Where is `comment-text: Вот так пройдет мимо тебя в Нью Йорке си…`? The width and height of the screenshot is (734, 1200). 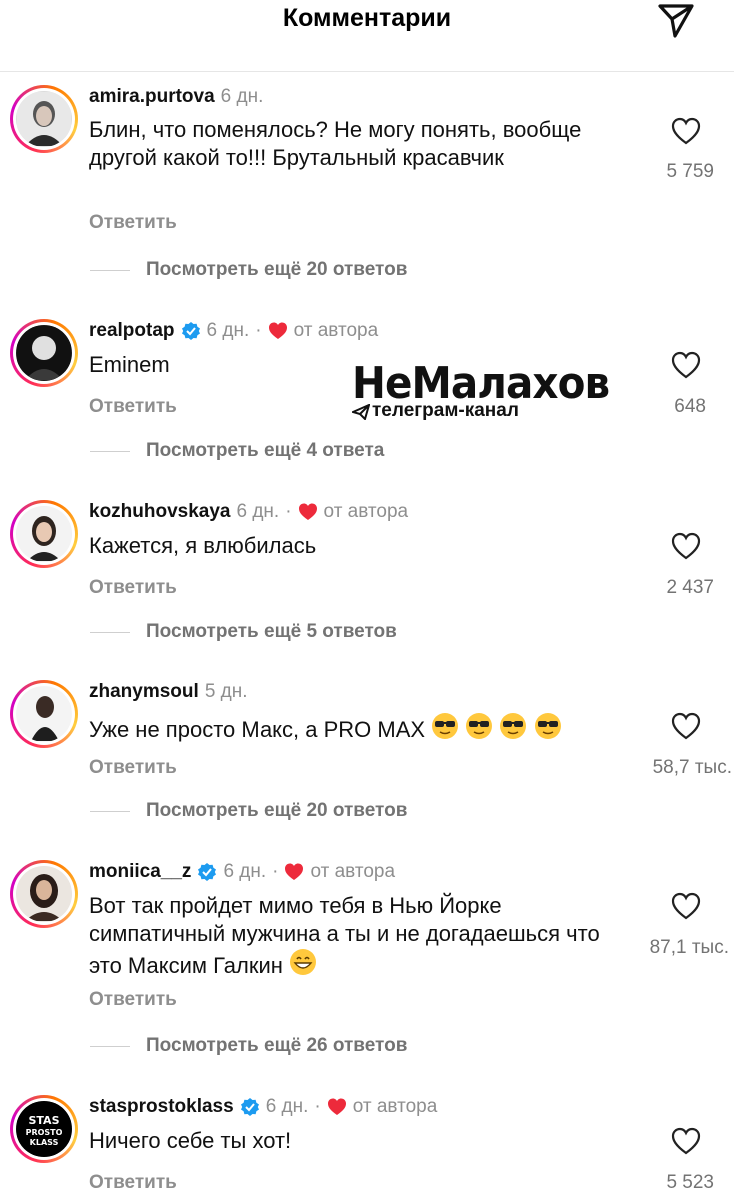
comment-text: Вот так пройдет мимо тебя в Нью Йорке си… is located at coordinates (359, 936).